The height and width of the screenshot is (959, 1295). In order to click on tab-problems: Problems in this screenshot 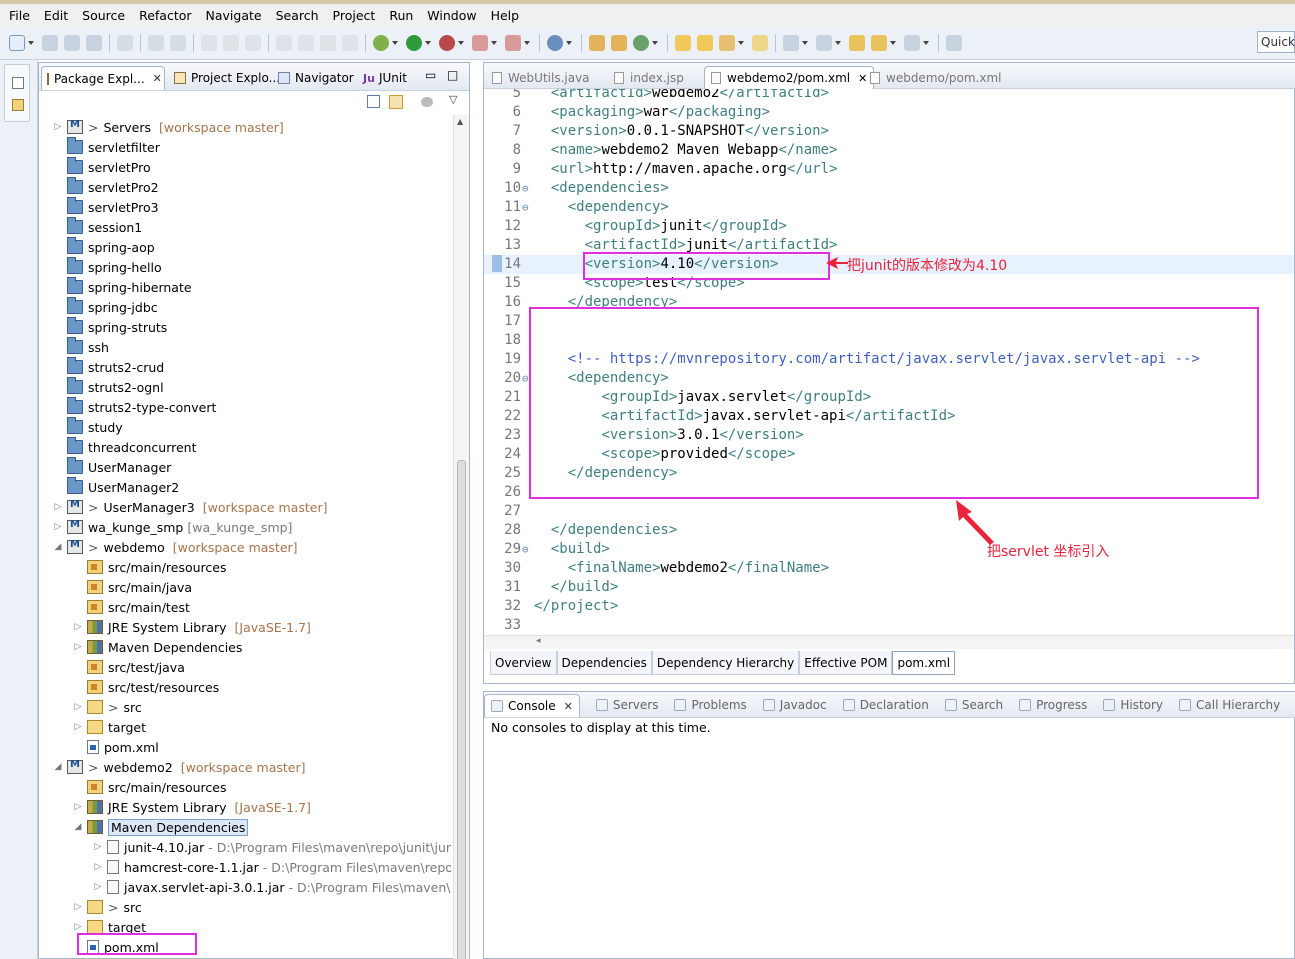, I will do `click(707, 705)`.